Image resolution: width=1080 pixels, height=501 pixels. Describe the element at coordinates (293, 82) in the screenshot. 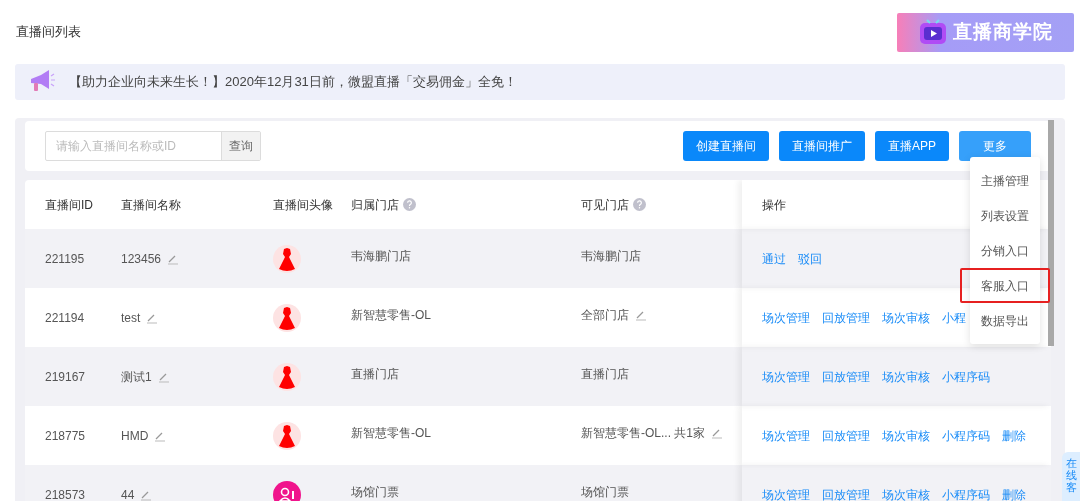

I see `notice-text: 【助力企业向未来生长！】2020年12月31日前，微盟直播「交易佣金」全免！` at that location.